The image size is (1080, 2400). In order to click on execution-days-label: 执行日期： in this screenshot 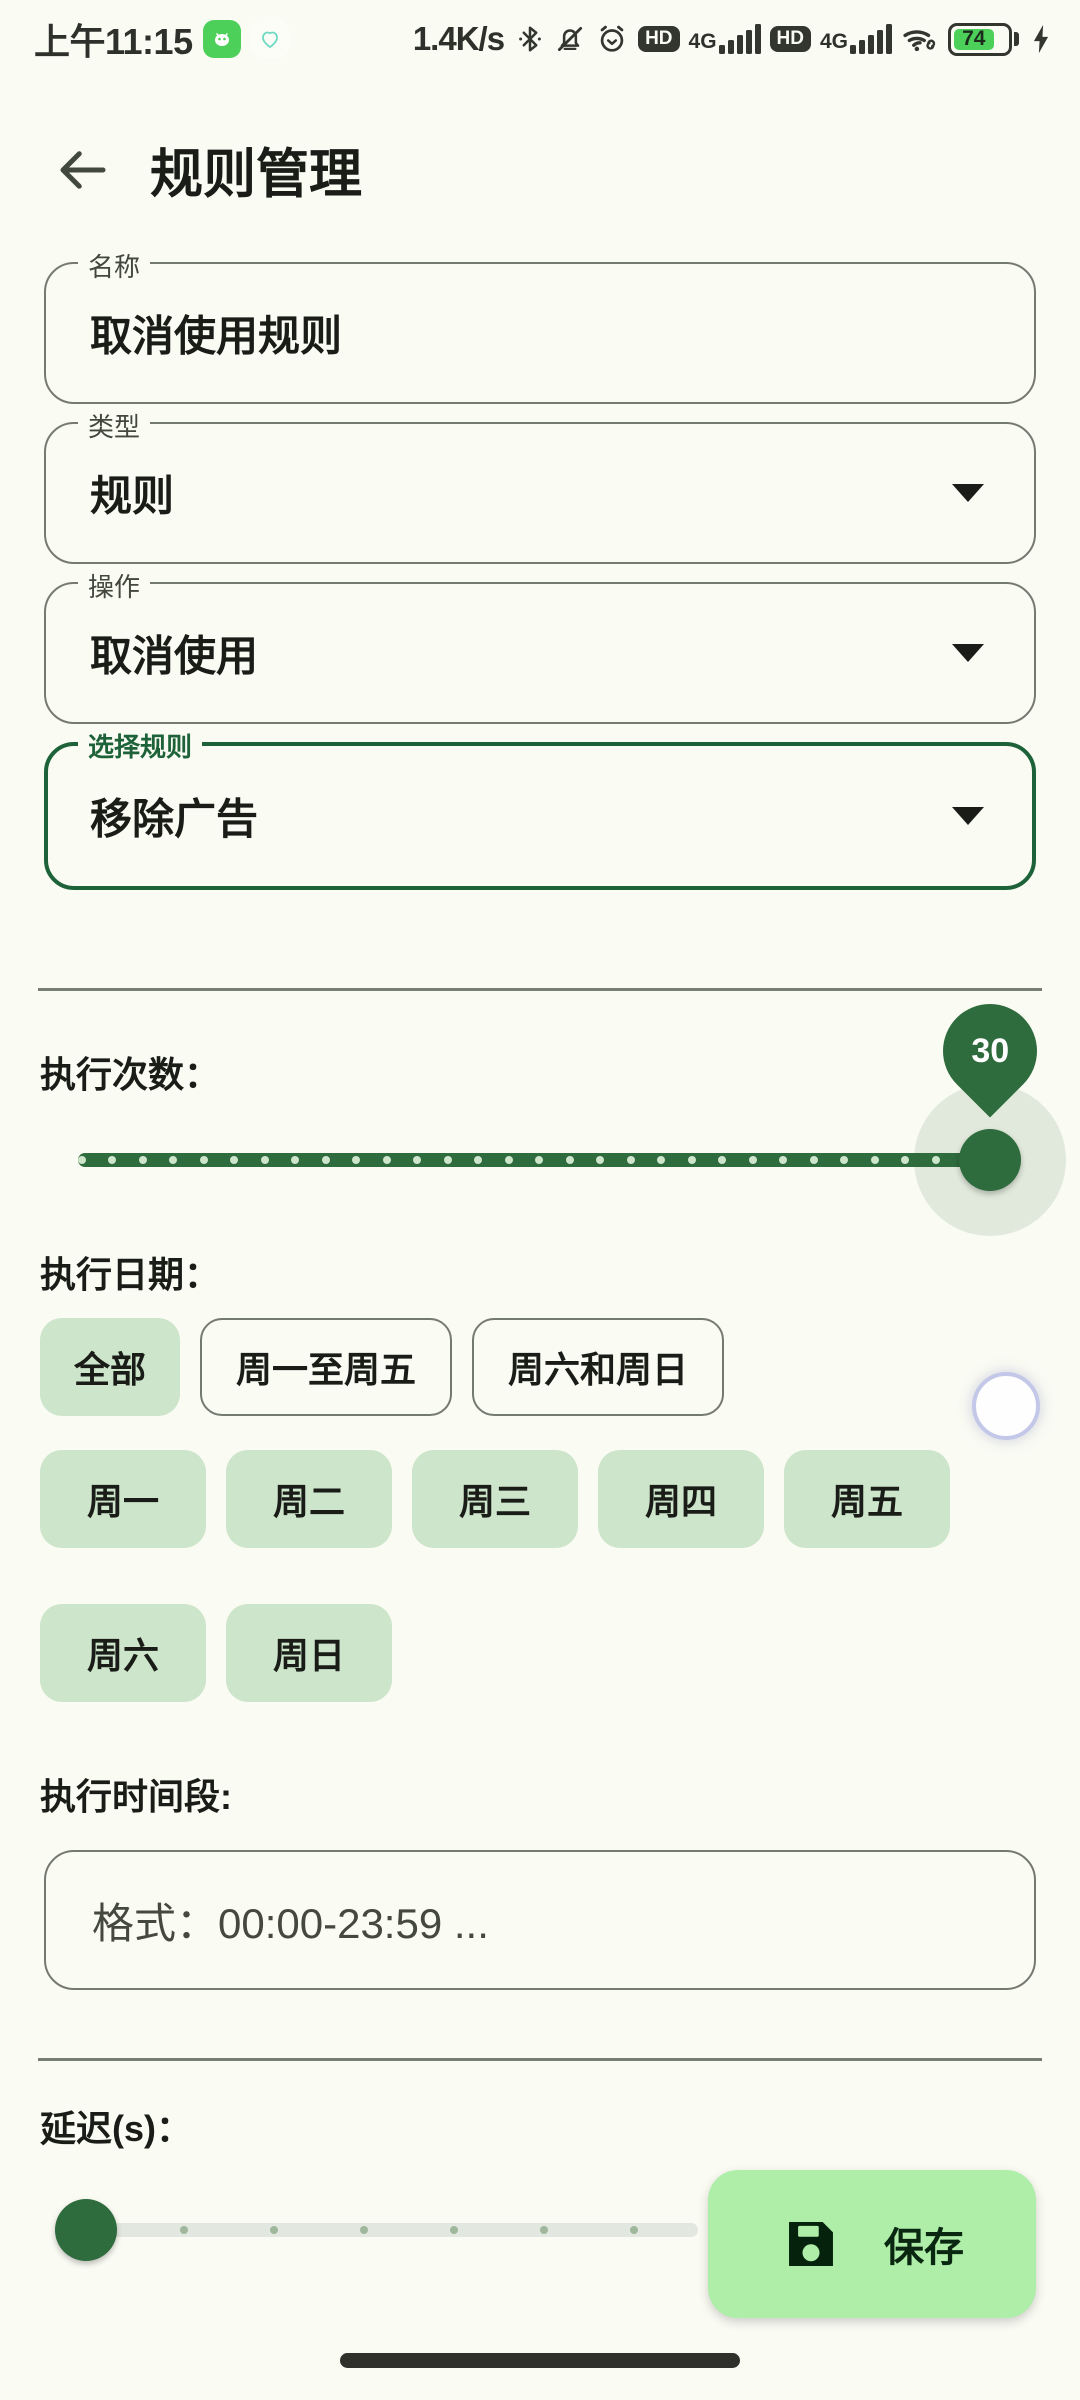, I will do `click(130, 1274)`.